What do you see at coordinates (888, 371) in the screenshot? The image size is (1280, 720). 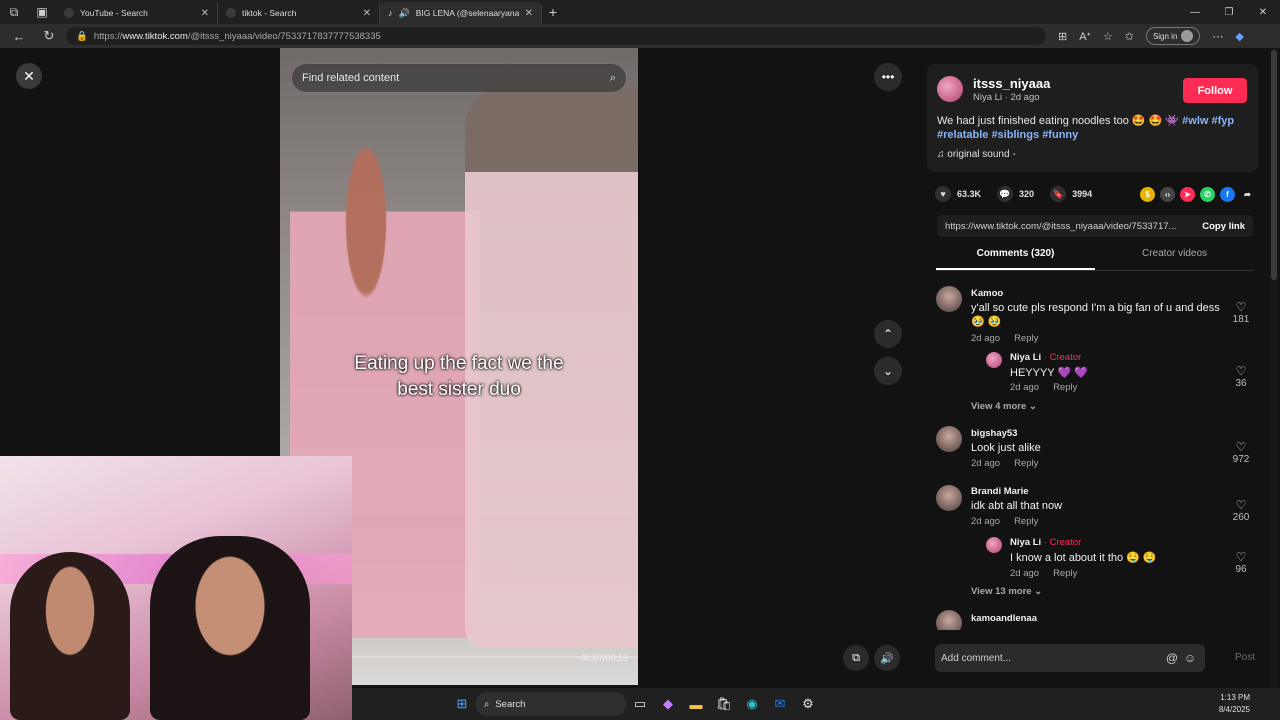 I see `next-video-button: ⌄` at bounding box center [888, 371].